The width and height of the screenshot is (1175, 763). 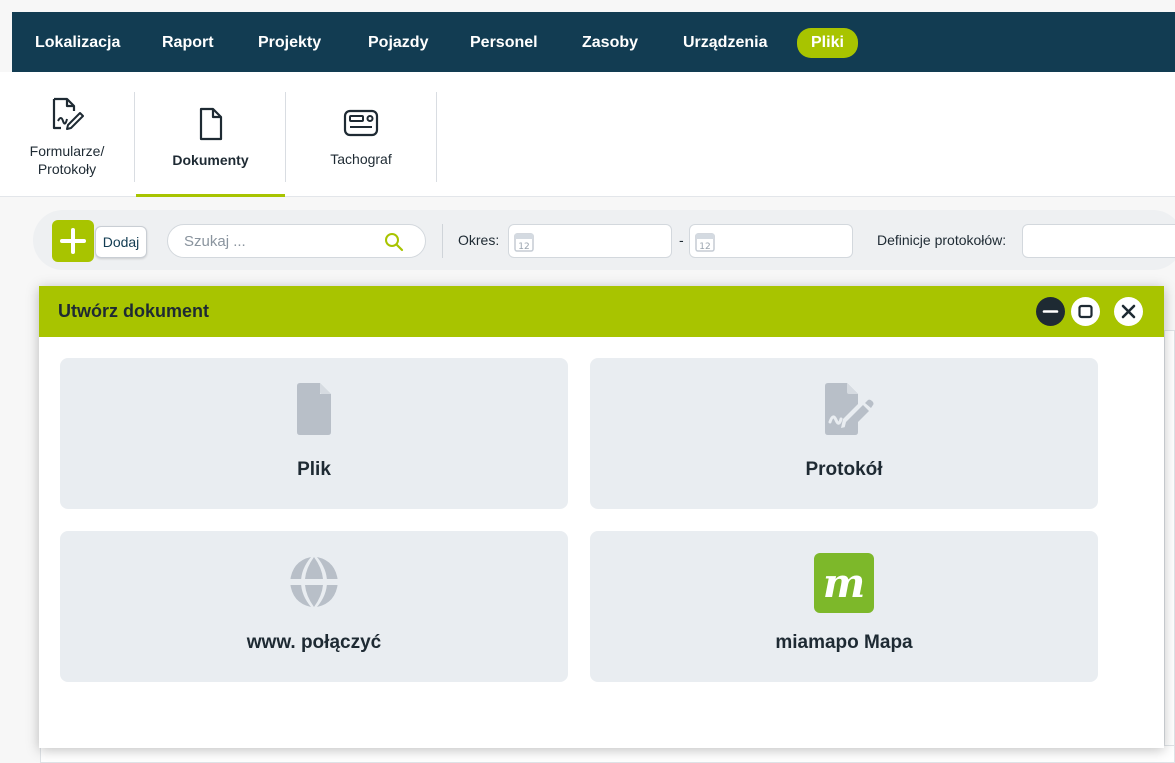 What do you see at coordinates (68, 113) in the screenshot?
I see `file-signature-outline-icon` at bounding box center [68, 113].